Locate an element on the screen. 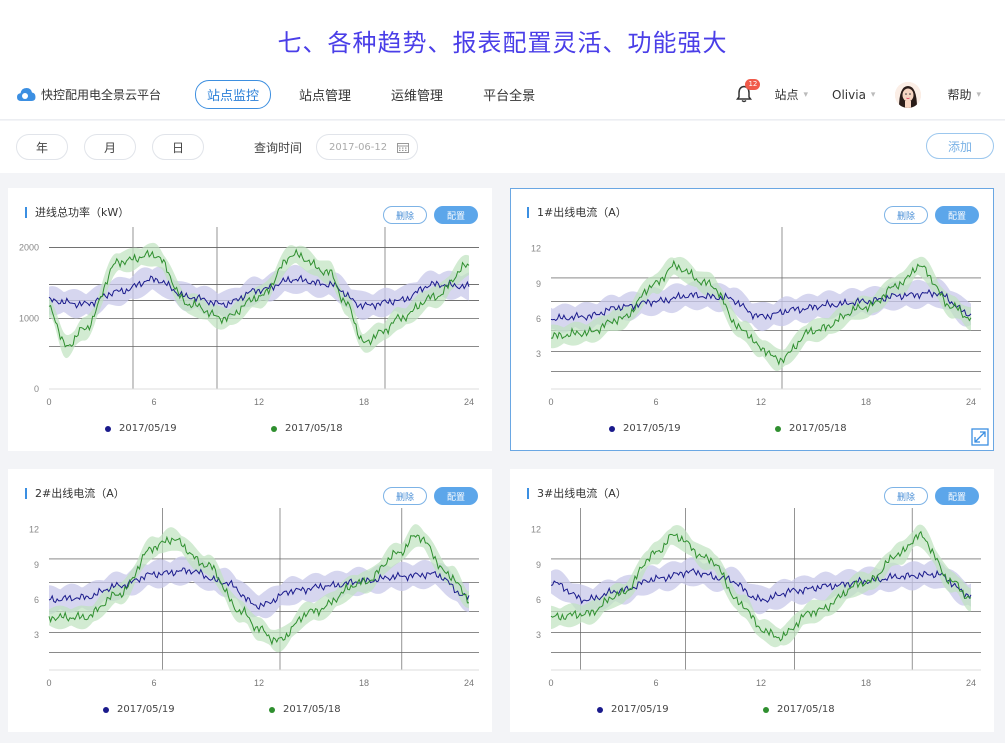 This screenshot has width=1005, height=743. banner-title: 七、各种趋势、报表配置灵活、功能强大 is located at coordinates (502, 42).